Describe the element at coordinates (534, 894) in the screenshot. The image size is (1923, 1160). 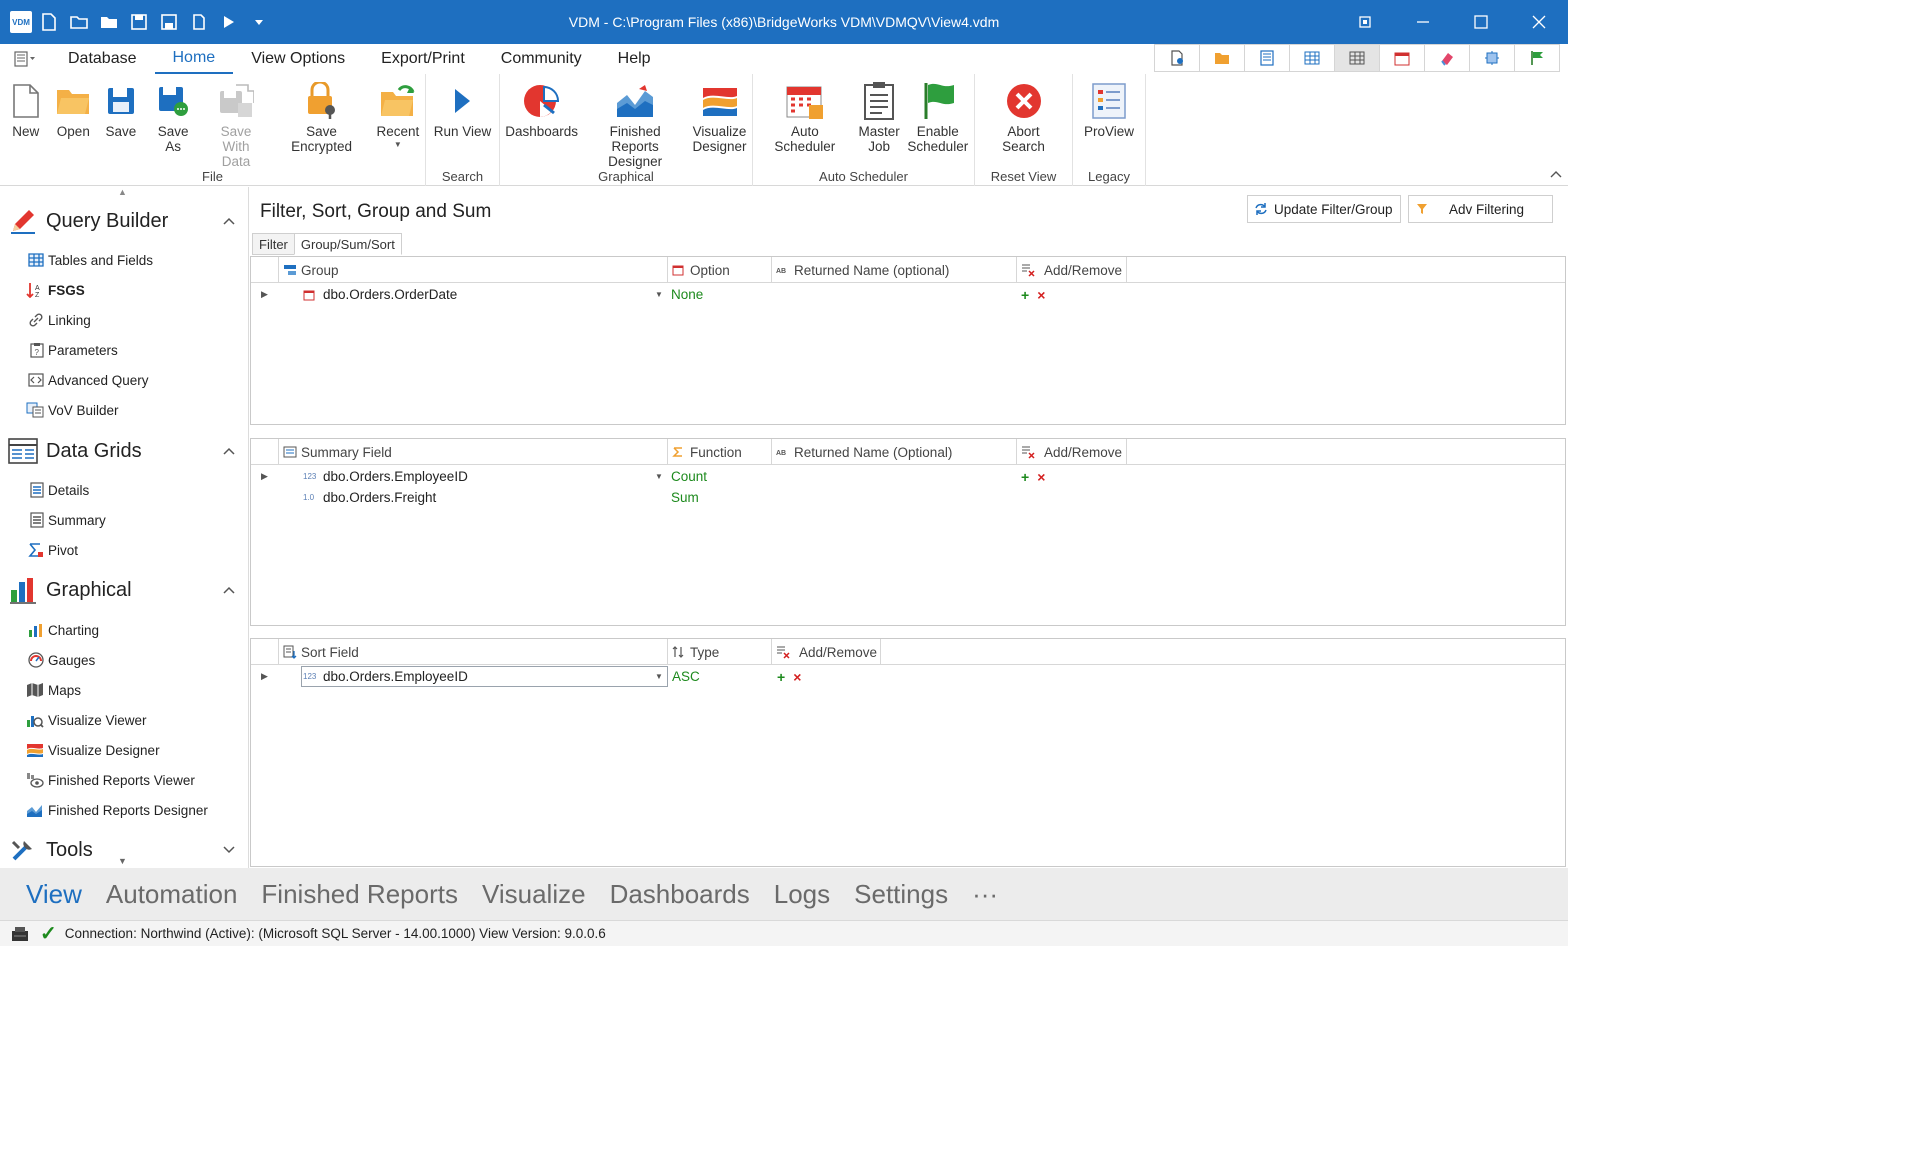
I see `bottom-tab-visualize: Visualize` at that location.